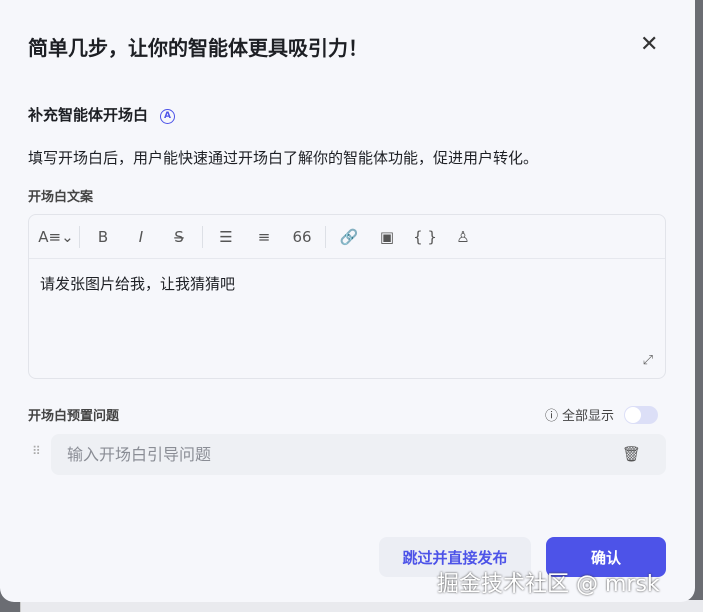 Image resolution: width=703 pixels, height=612 pixels. Describe the element at coordinates (302, 237) in the screenshot. I see `quote-icon: 66` at that location.